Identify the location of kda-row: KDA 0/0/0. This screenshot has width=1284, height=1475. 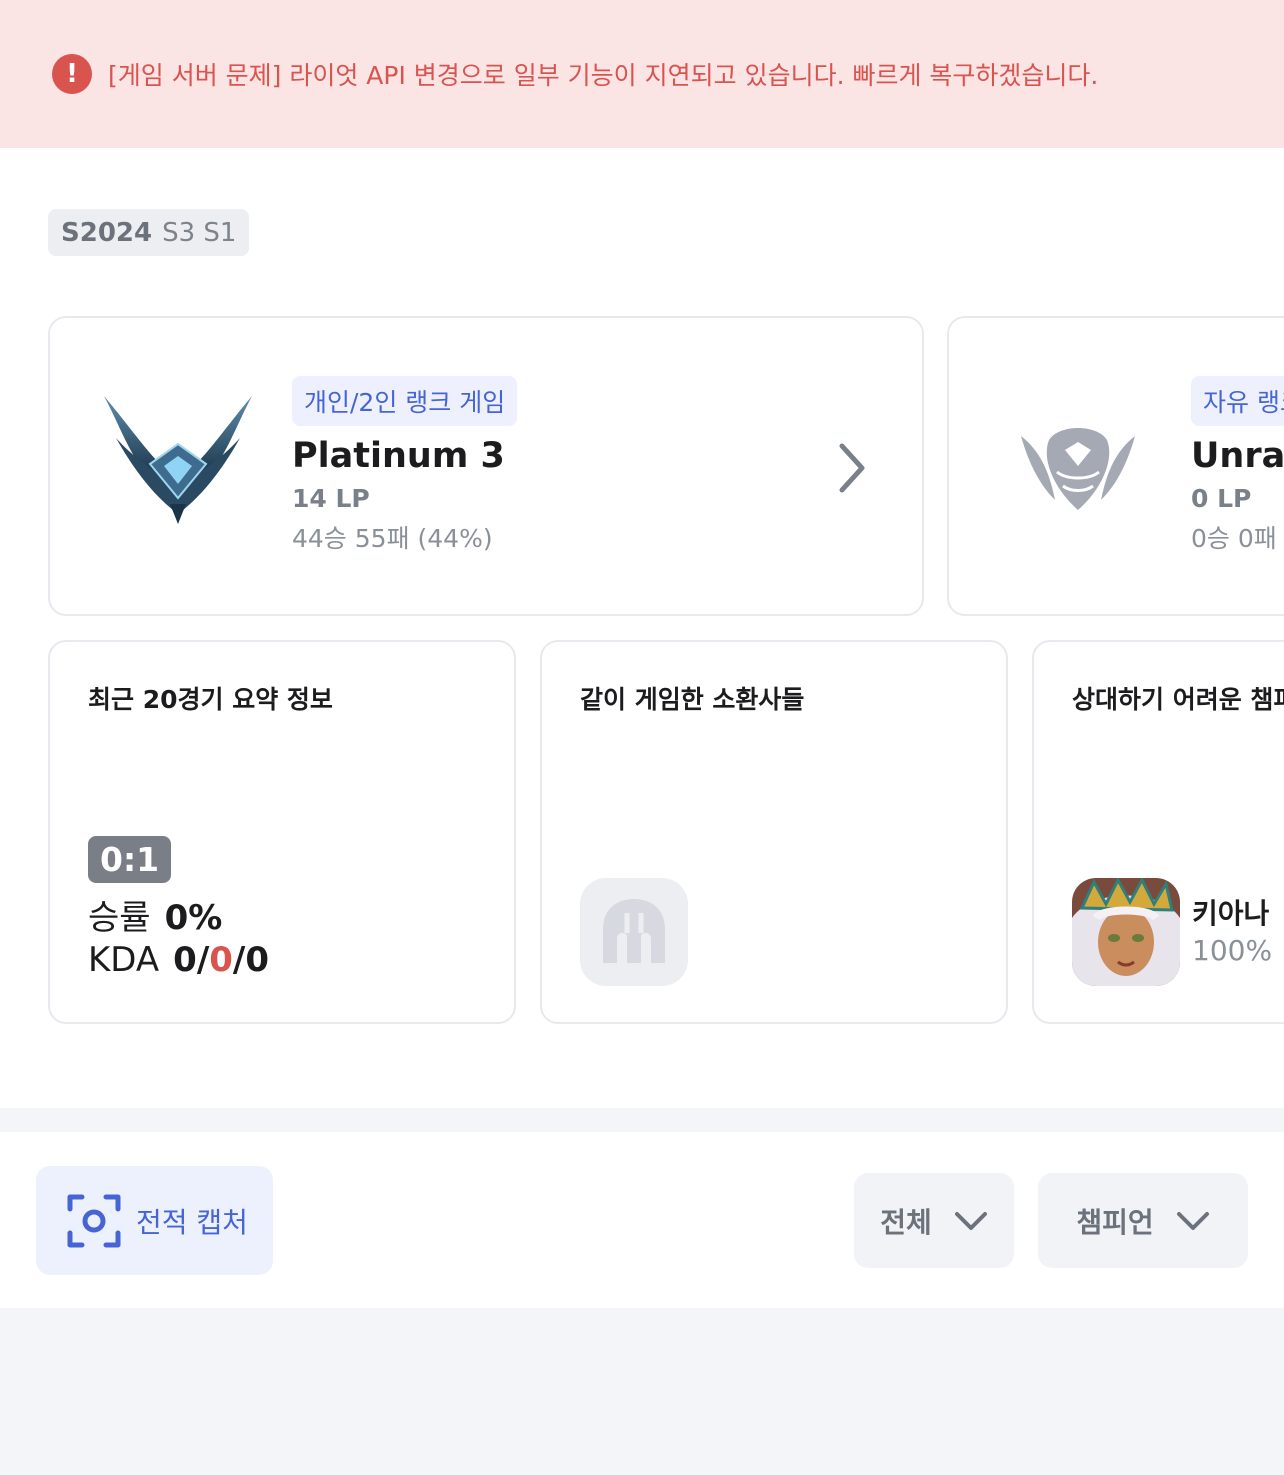
(178, 960).